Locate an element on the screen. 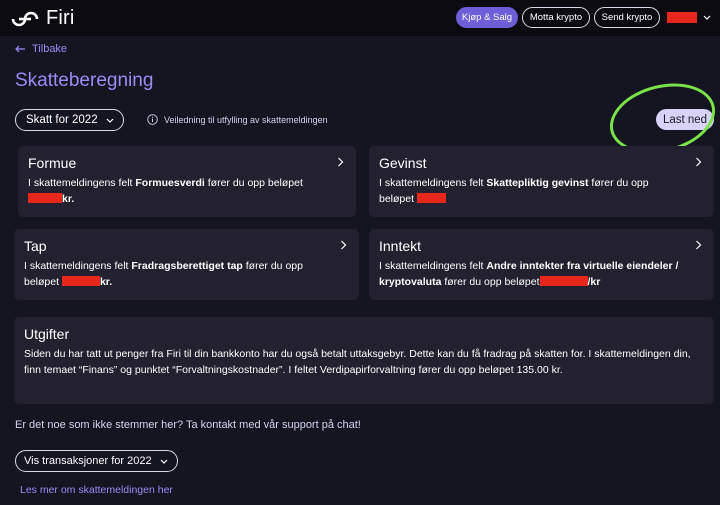 The width and height of the screenshot is (720, 505). card-title: Gevinst is located at coordinates (403, 163).